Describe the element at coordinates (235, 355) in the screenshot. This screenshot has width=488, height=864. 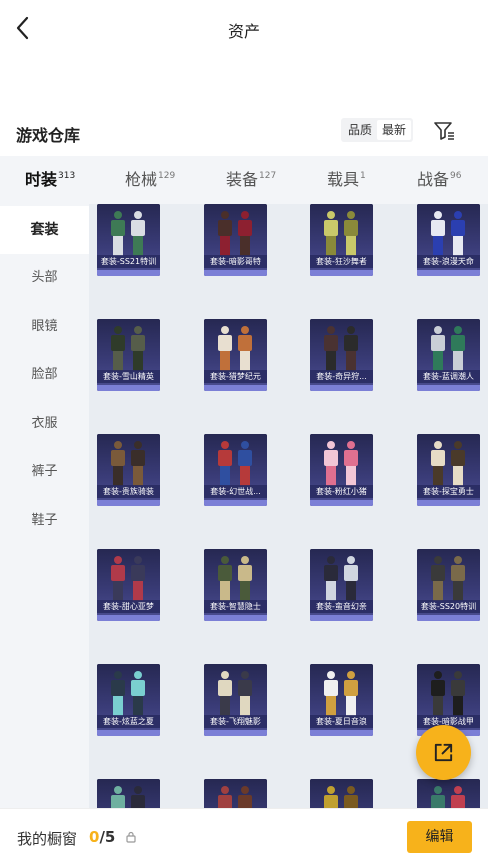
I see `item-card: 套装-猎梦纪元` at that location.